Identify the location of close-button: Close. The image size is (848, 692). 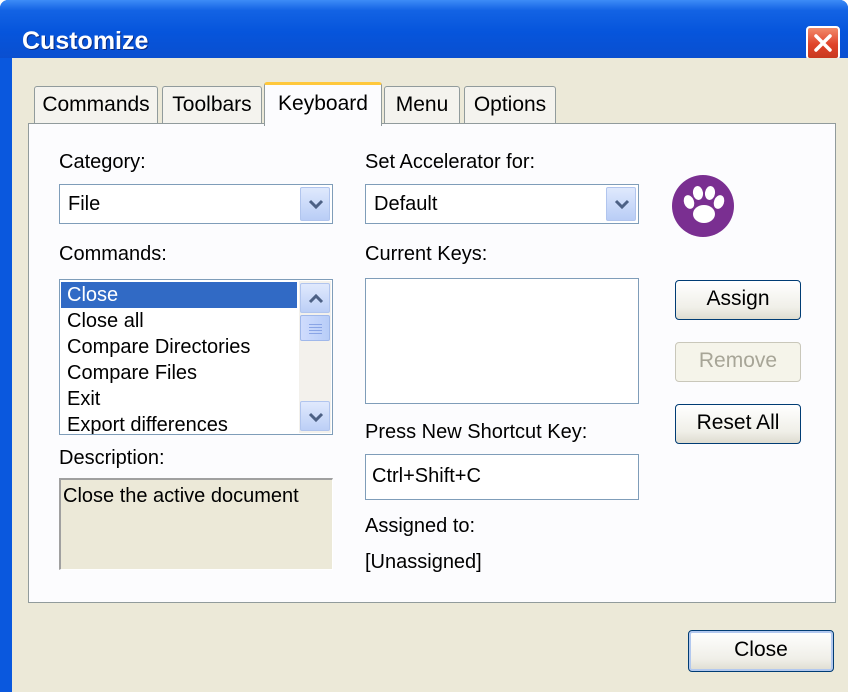
(761, 651).